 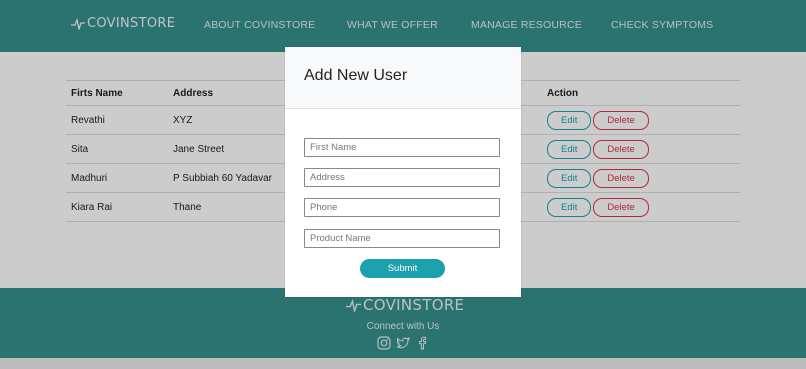 I want to click on address-input, so click(x=402, y=177).